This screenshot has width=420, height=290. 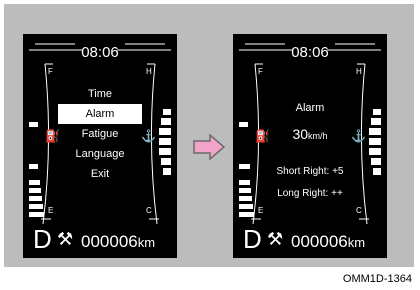 I want to click on alarm-speed-unit: km/h, so click(x=318, y=136).